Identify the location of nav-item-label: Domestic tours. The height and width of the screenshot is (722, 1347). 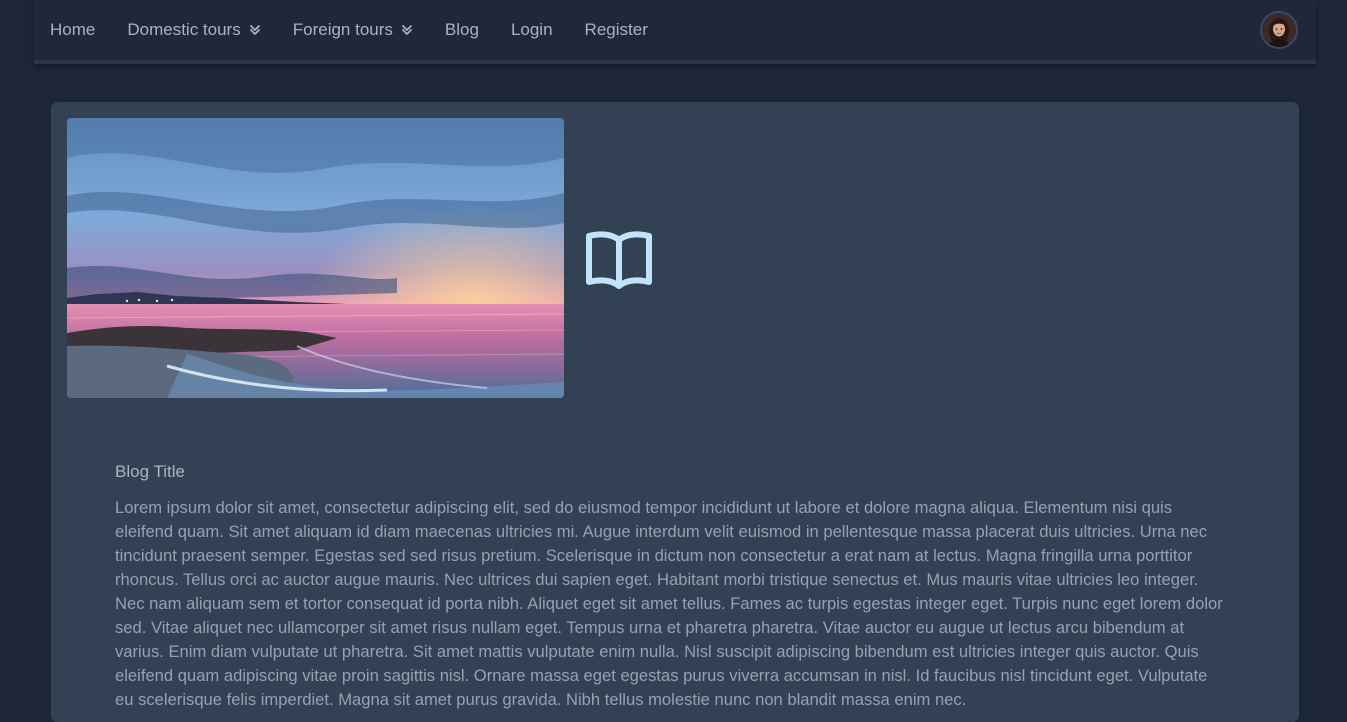
(184, 29).